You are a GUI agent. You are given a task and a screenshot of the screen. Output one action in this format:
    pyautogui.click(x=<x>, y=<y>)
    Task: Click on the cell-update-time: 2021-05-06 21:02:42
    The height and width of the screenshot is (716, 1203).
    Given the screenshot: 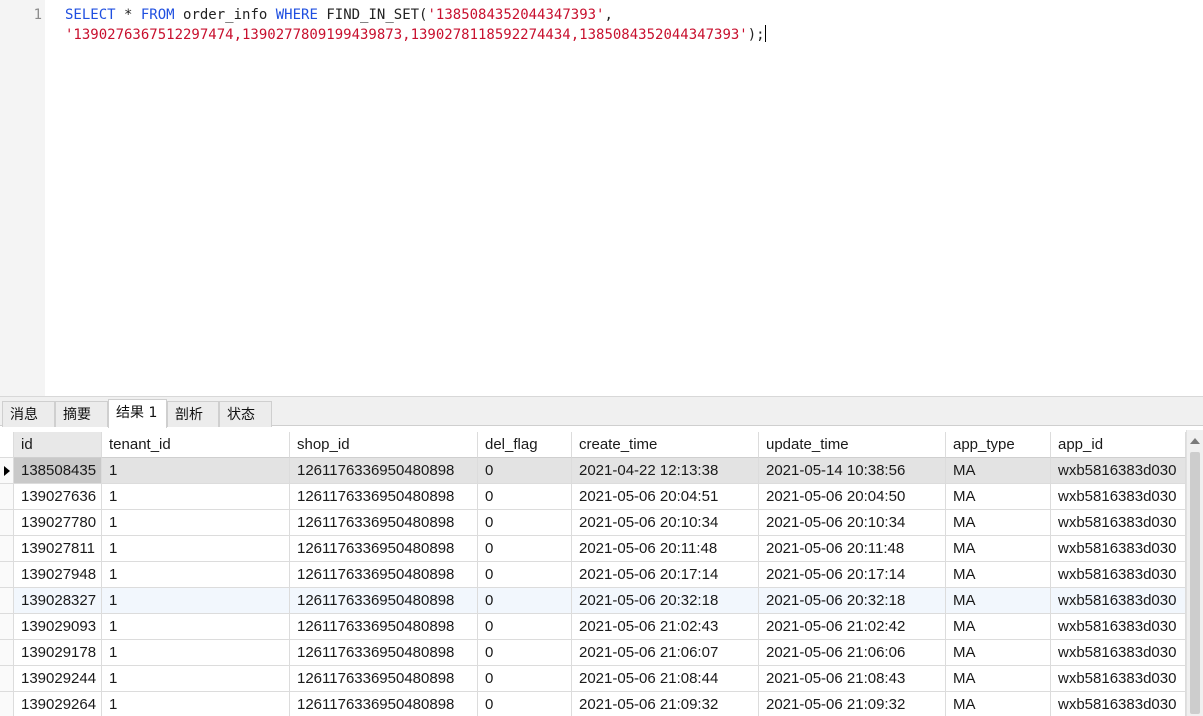 What is the action you would take?
    pyautogui.click(x=852, y=627)
    